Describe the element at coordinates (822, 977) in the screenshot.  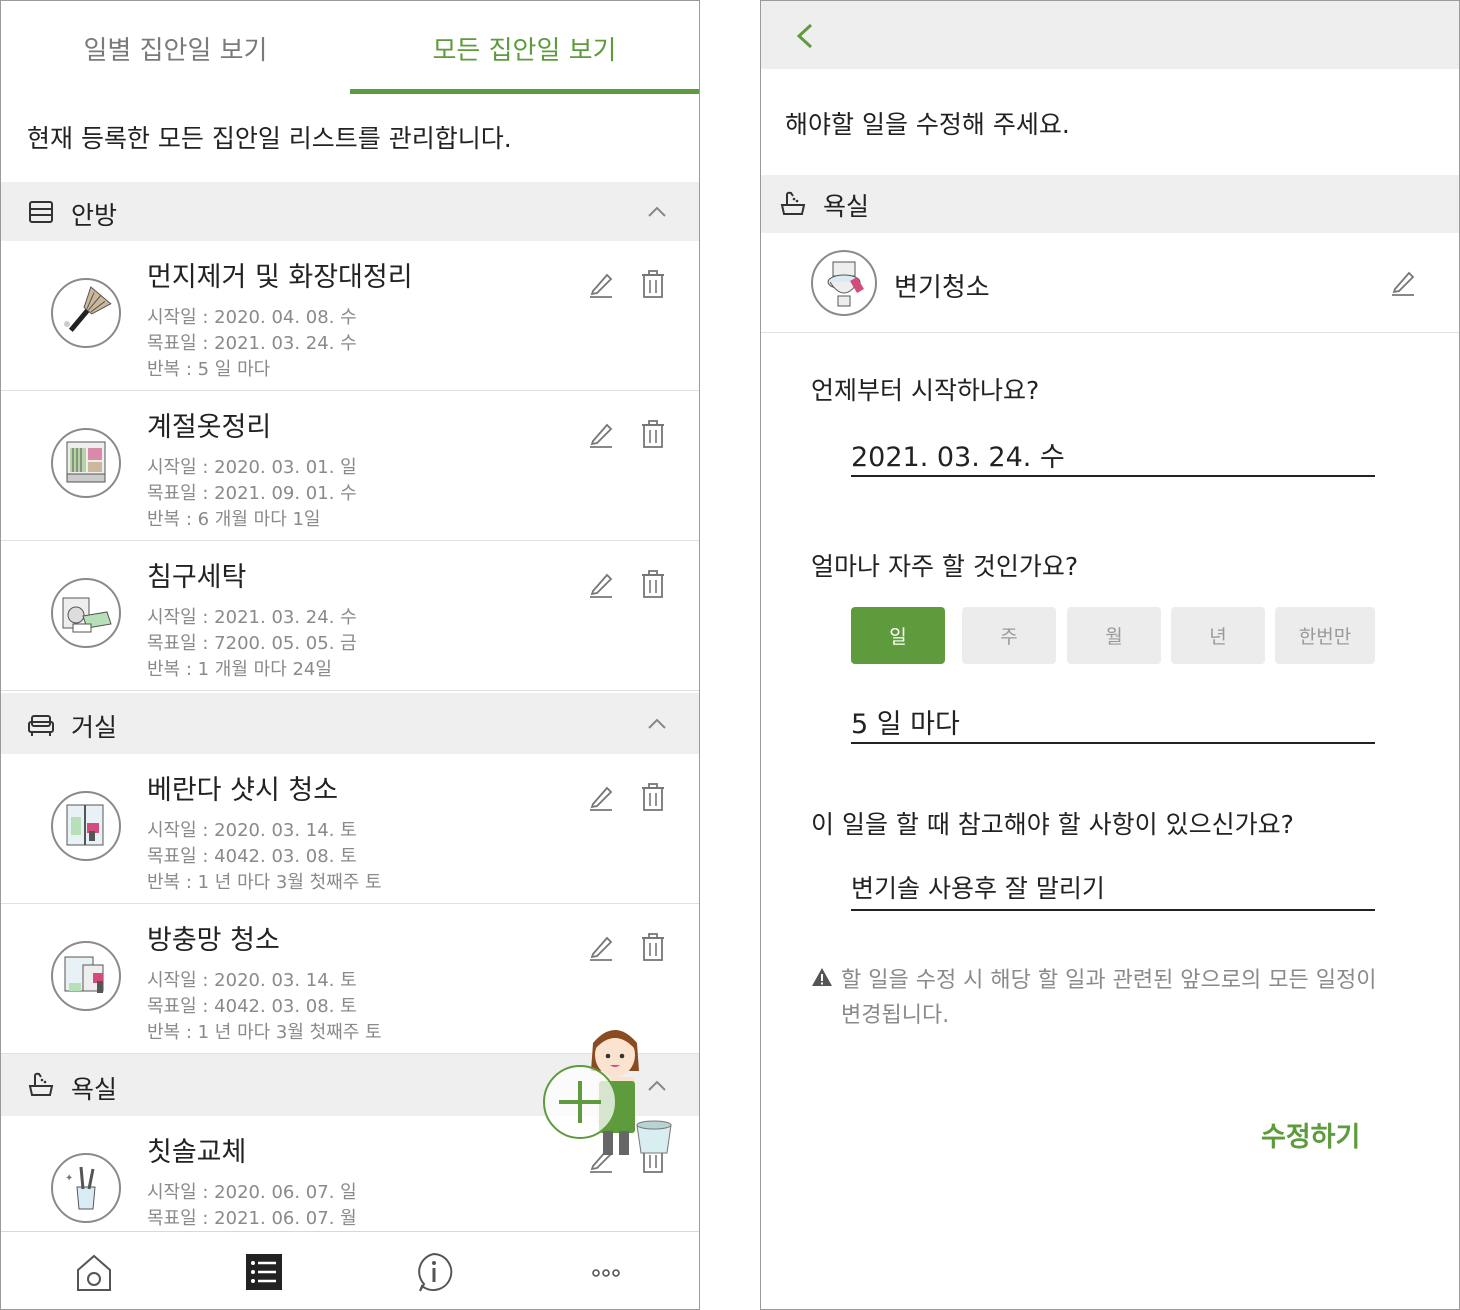
I see `warning-icon` at that location.